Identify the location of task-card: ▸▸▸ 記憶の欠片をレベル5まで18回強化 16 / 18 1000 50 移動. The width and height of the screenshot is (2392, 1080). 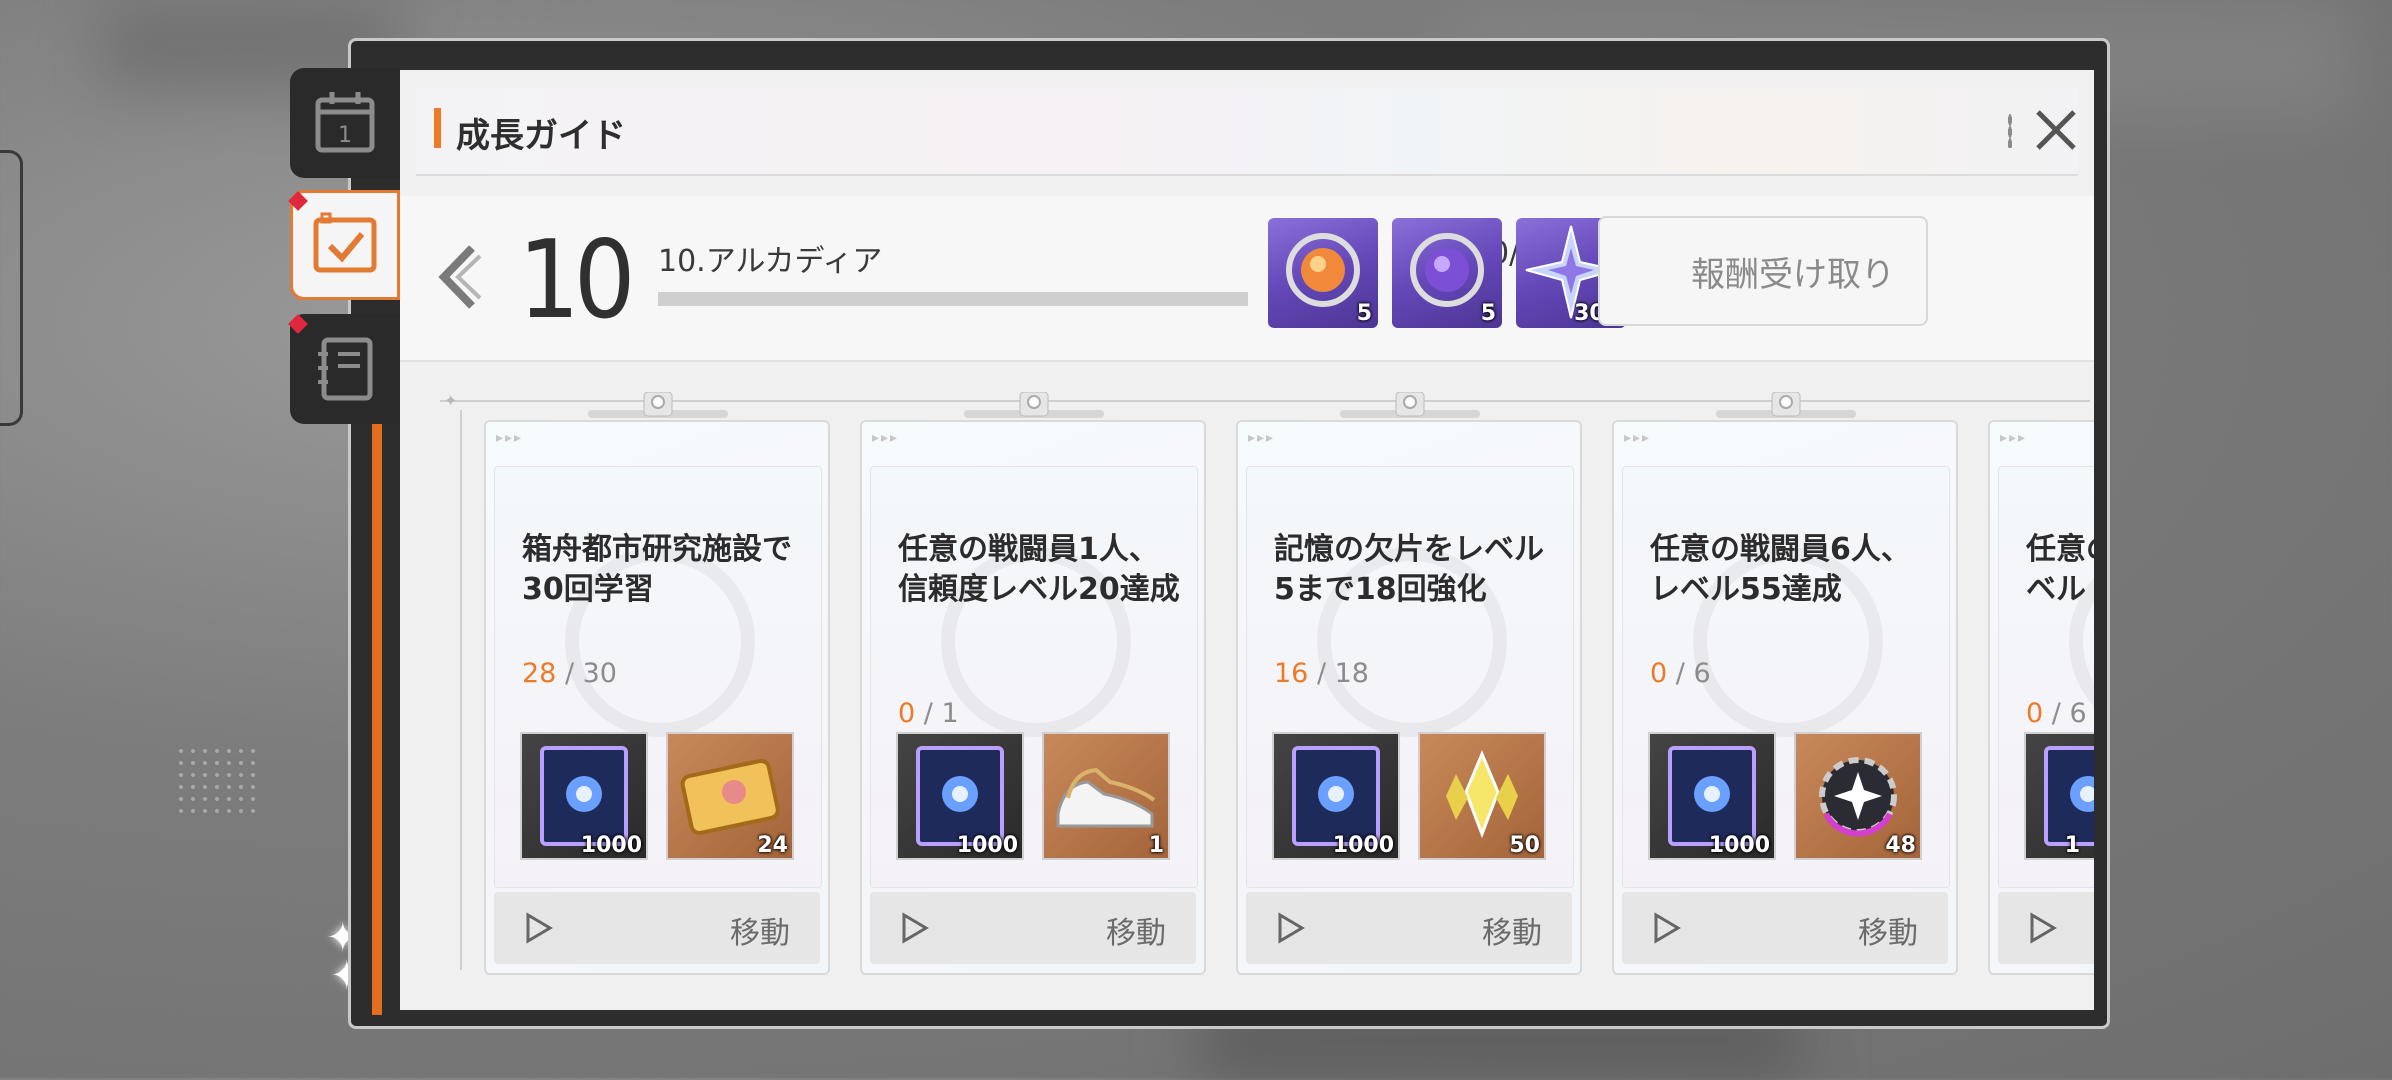
(1409, 697).